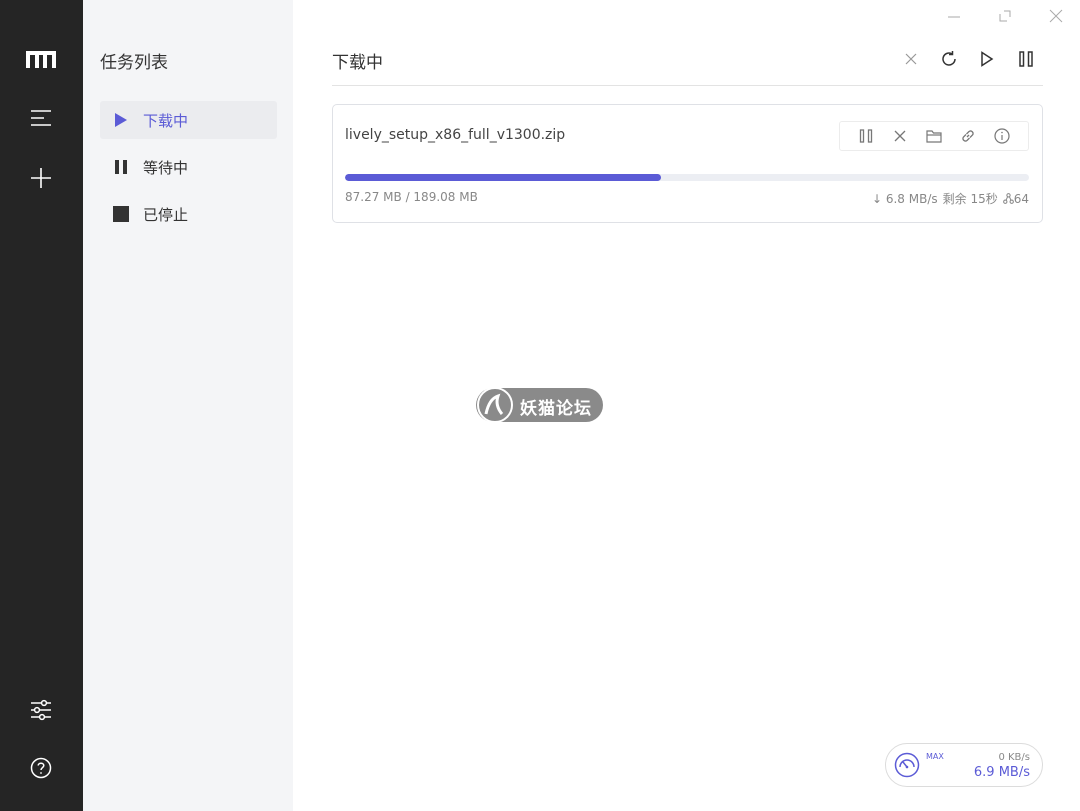 Image resolution: width=1080 pixels, height=811 pixels. I want to click on watermark-text: 妖猫论坛, so click(556, 409).